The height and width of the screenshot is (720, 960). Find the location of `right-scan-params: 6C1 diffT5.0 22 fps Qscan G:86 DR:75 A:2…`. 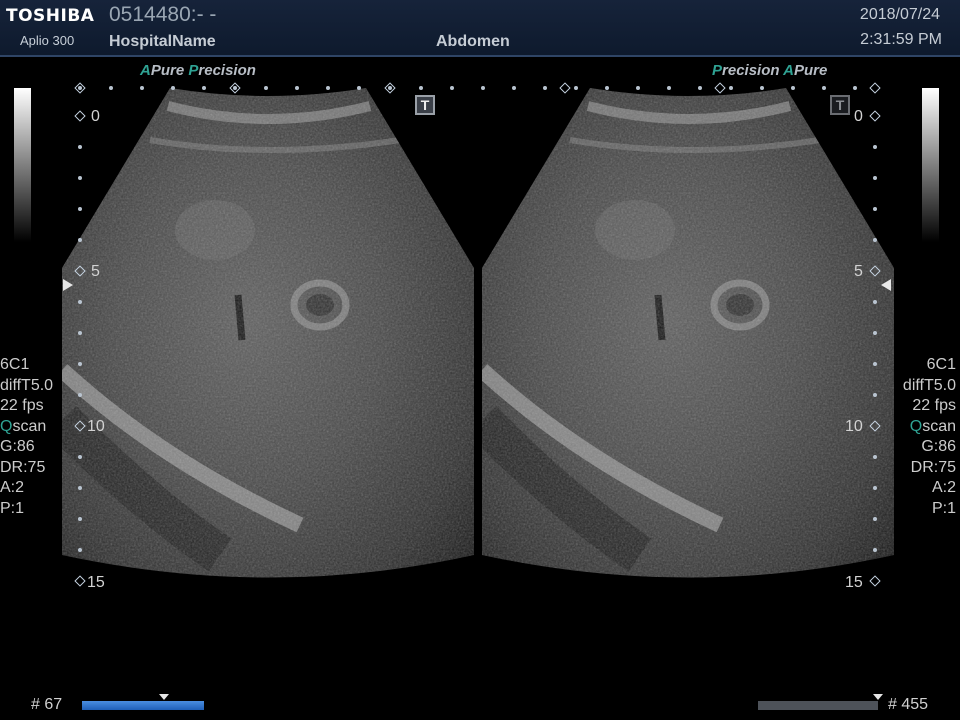

right-scan-params: 6C1 diffT5.0 22 fps Qscan G:86 DR:75 A:2… is located at coordinates (929, 437).